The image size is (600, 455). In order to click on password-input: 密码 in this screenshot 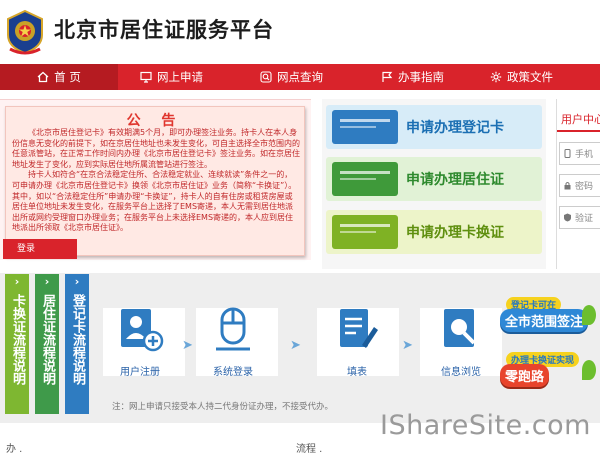, I will do `click(579, 185)`.